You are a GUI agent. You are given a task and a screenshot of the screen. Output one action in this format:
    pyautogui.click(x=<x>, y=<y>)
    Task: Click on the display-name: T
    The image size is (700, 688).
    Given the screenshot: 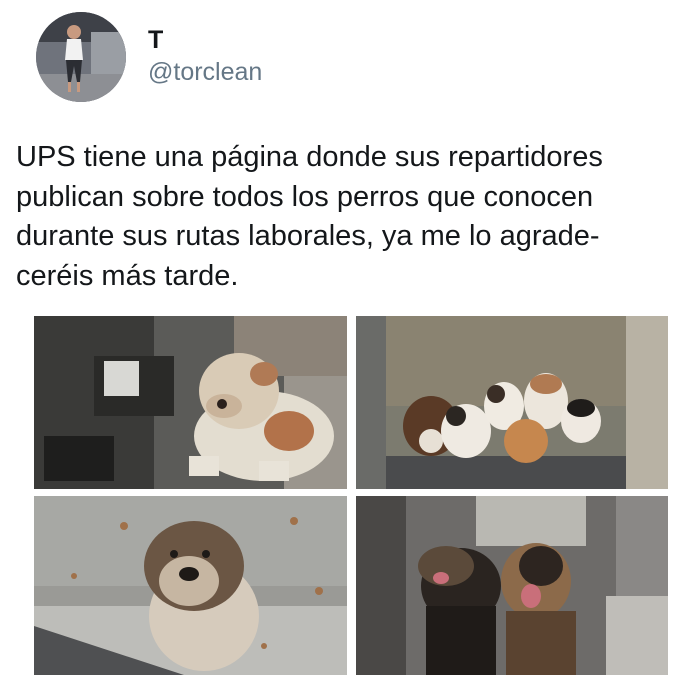 What is the action you would take?
    pyautogui.click(x=205, y=40)
    